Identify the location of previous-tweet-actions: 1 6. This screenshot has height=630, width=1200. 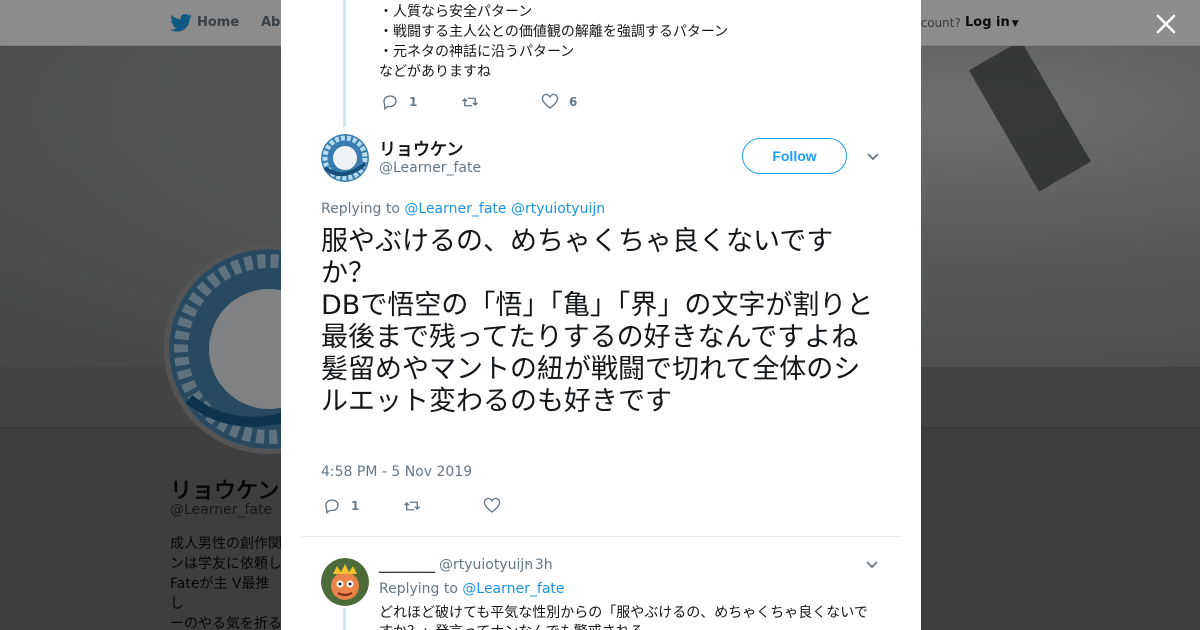
(501, 102).